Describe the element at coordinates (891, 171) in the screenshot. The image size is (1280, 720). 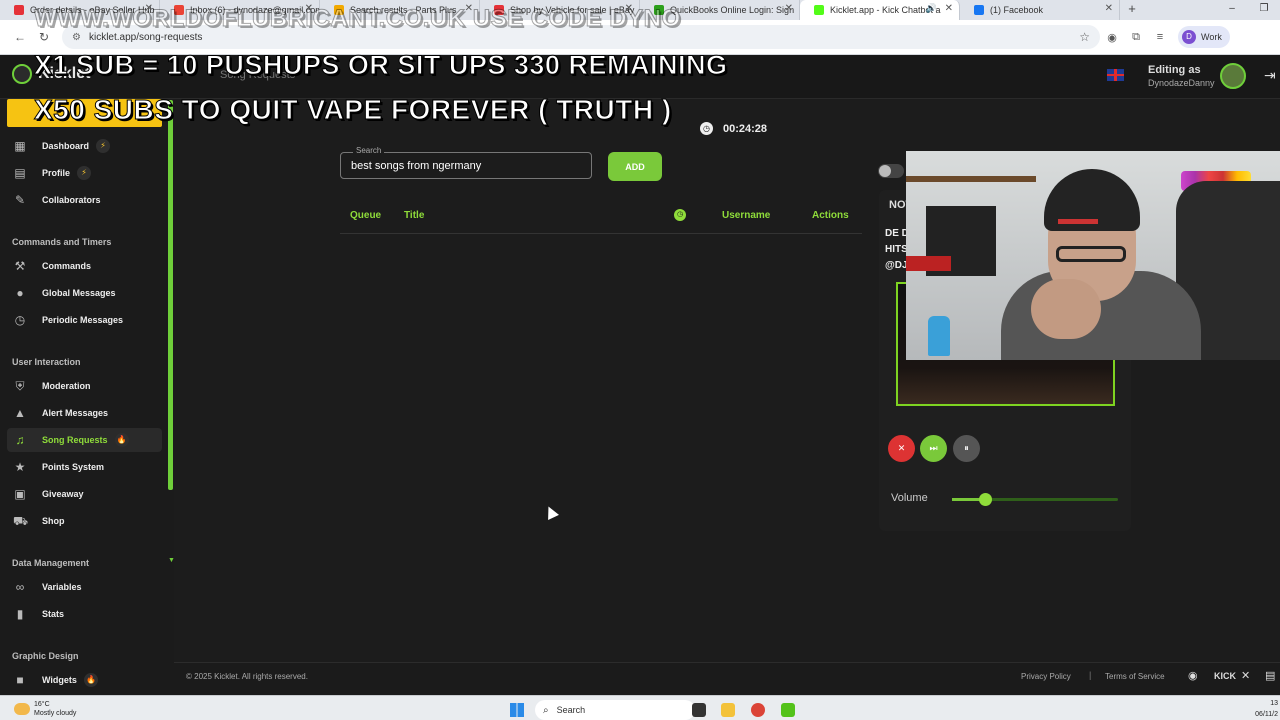
I see `autoplay-toggle` at that location.